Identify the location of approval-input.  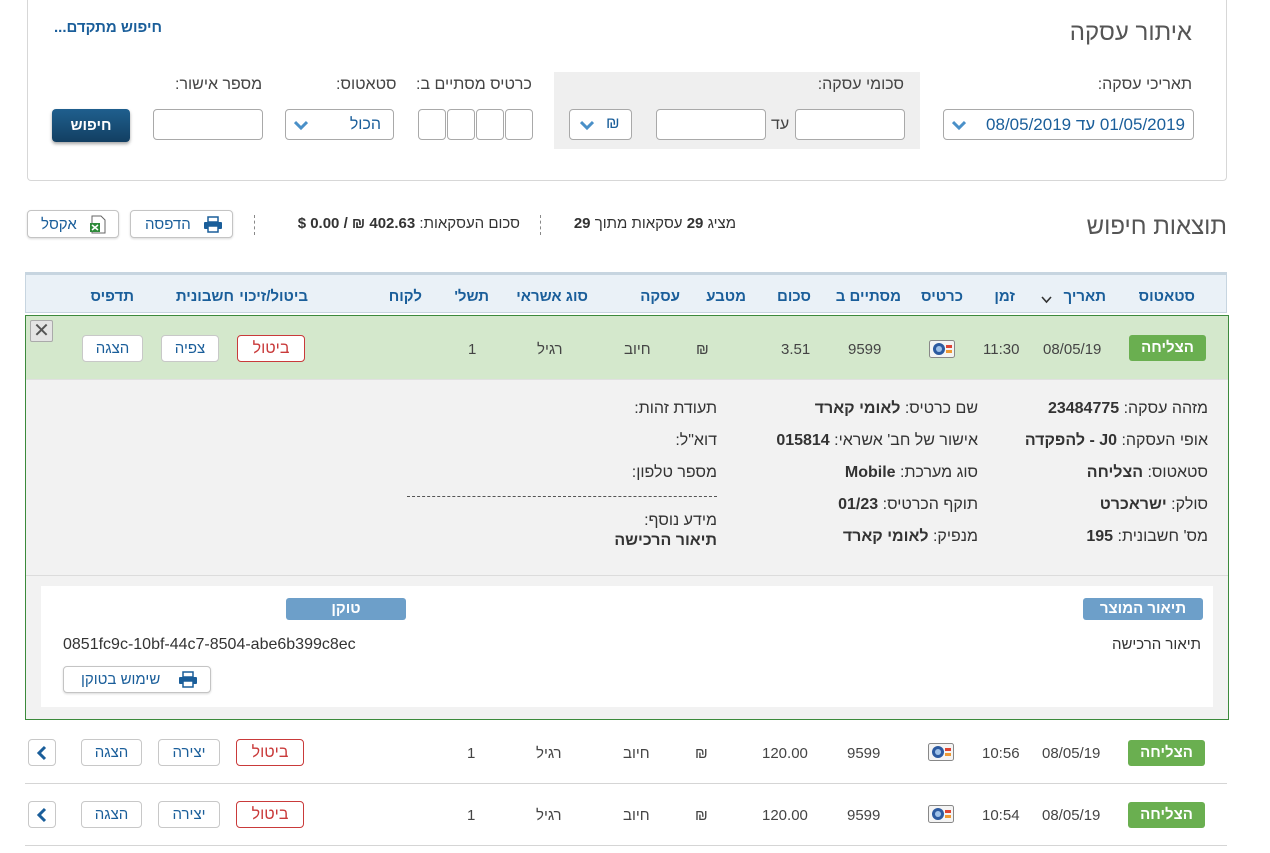
(208, 124).